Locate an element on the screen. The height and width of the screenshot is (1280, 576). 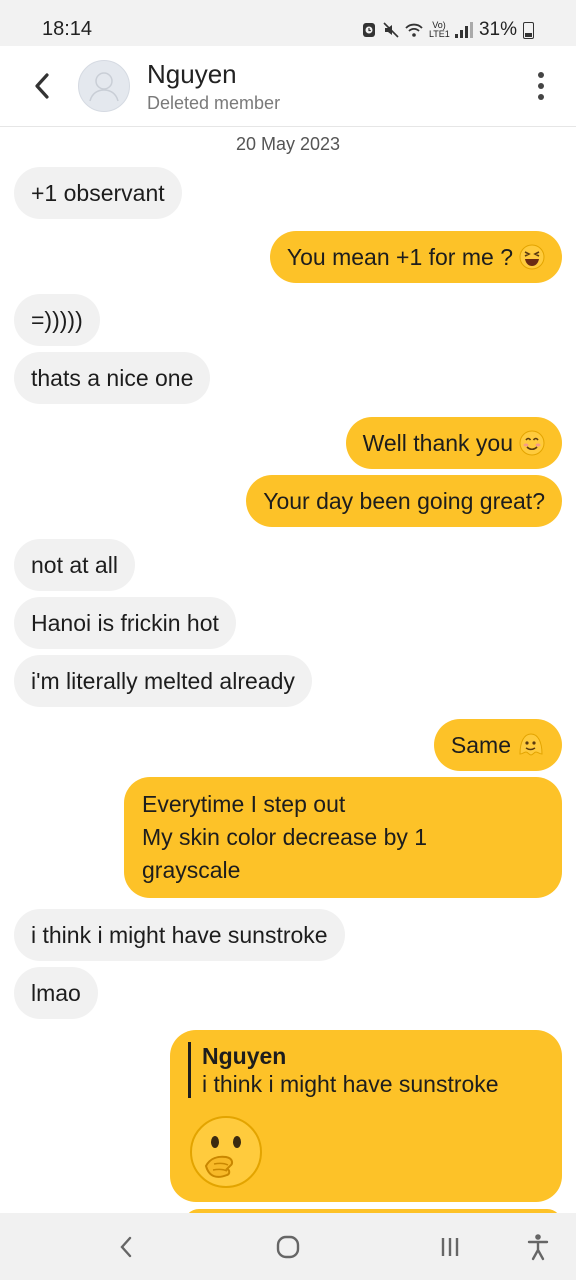
message-outgoing: You mean +1 for me ? is located at coordinates (415, 257).